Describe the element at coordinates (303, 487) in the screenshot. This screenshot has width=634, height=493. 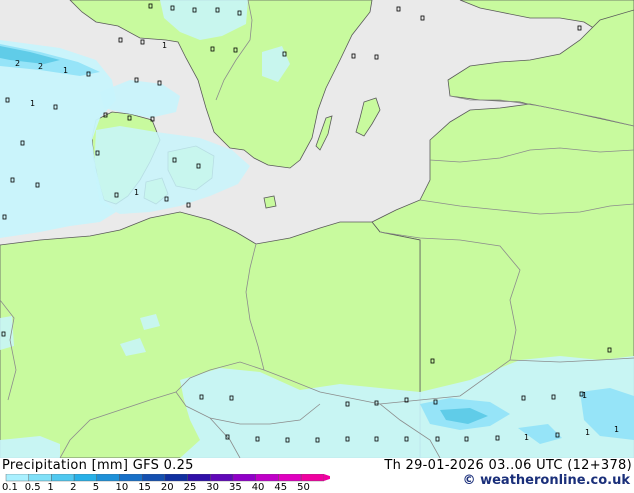
I see `legend-tick-label: 50` at that location.